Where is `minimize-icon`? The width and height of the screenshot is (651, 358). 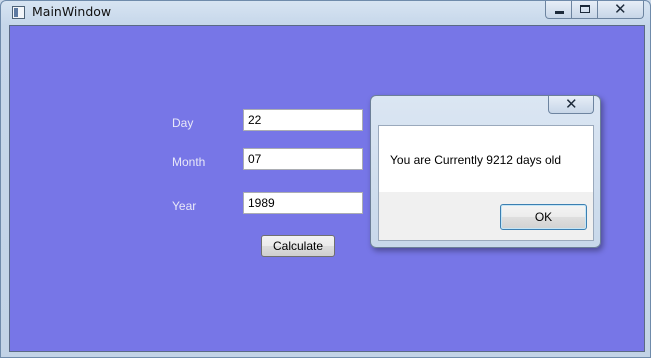 minimize-icon is located at coordinates (559, 12).